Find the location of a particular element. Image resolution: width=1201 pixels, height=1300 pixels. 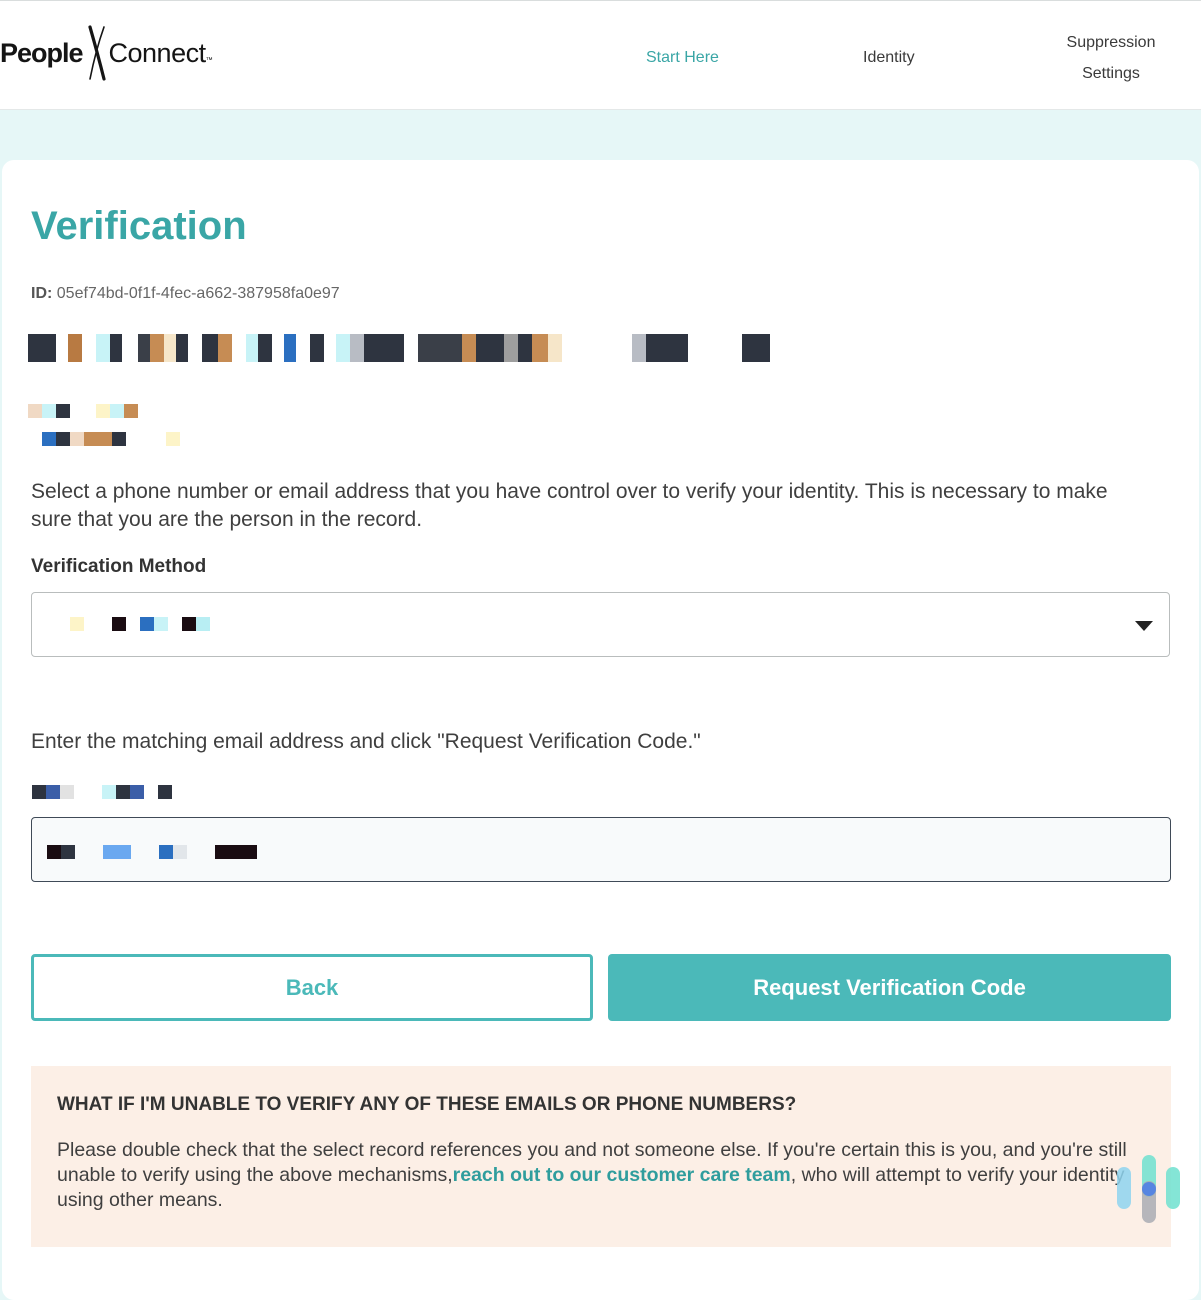

caret-down-icon is located at coordinates (1144, 626).